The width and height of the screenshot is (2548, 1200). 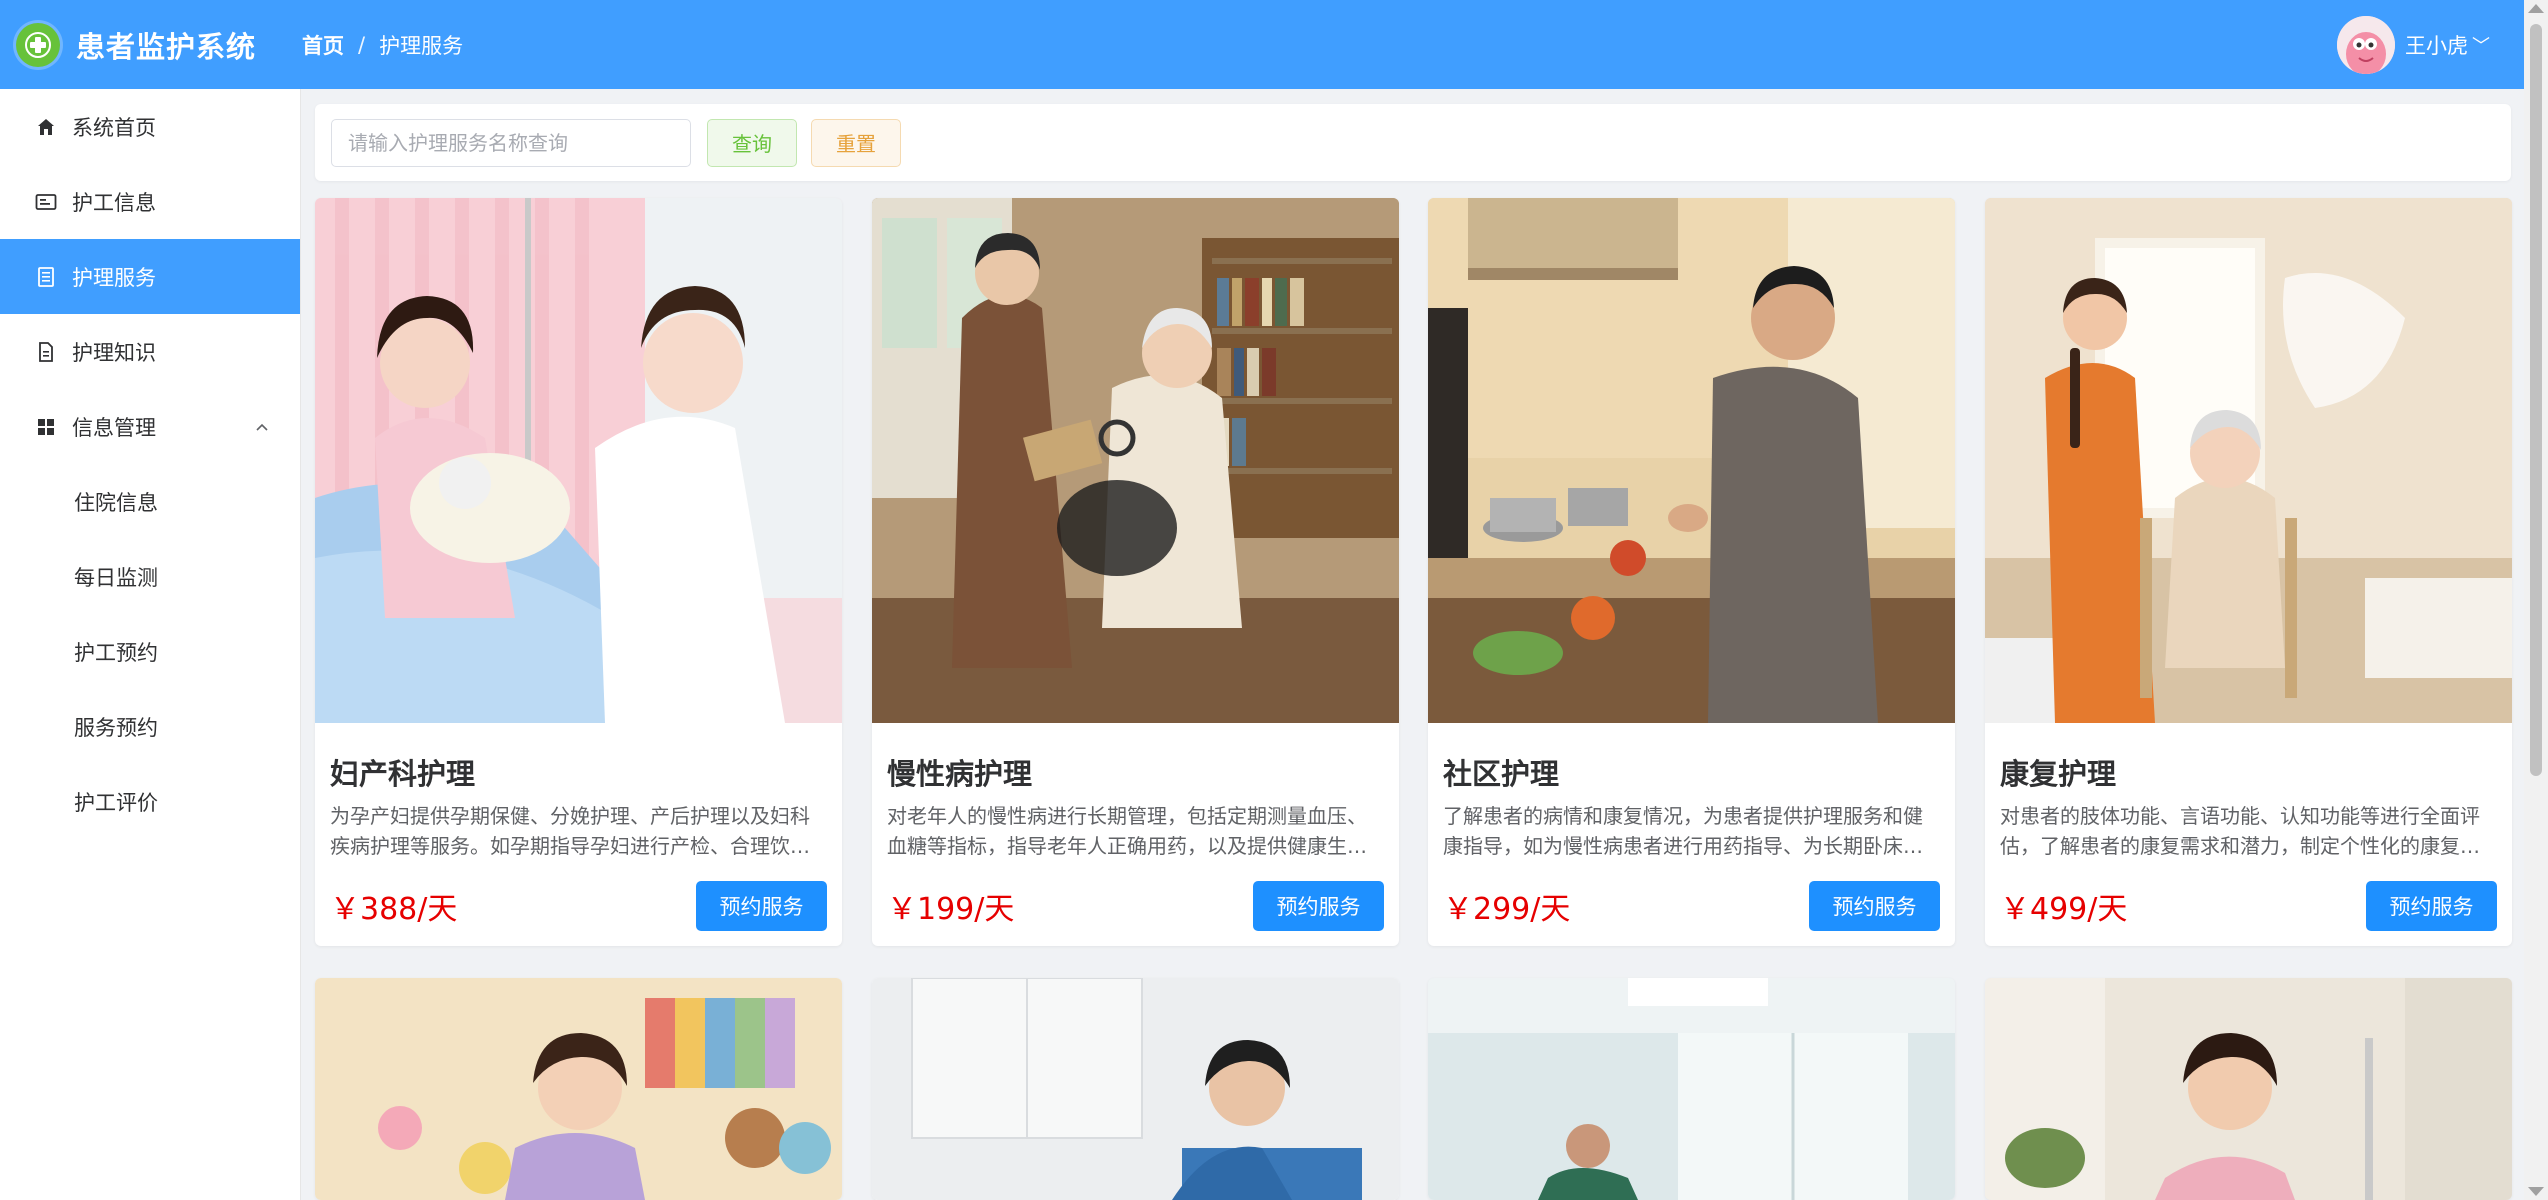 I want to click on sidebar-item-daily-monitoring: 每日监测, so click(x=150, y=576).